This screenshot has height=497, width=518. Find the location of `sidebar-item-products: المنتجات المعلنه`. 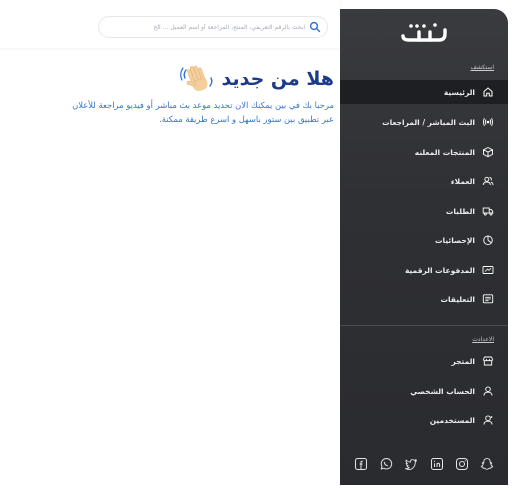

sidebar-item-products: المنتجات المعلنه is located at coordinates (424, 152).